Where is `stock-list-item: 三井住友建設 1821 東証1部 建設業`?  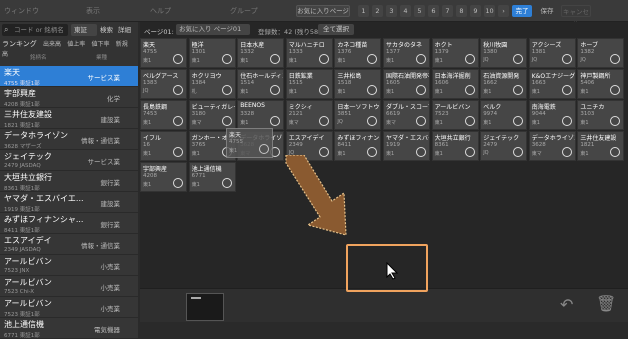 stock-list-item: 三井住友建設 1821 東証1部 建設業 is located at coordinates (69, 118).